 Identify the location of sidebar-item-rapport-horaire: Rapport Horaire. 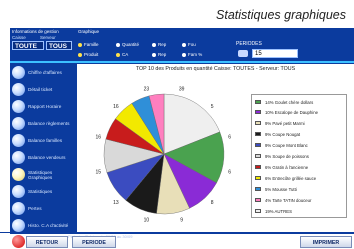
(43, 106).